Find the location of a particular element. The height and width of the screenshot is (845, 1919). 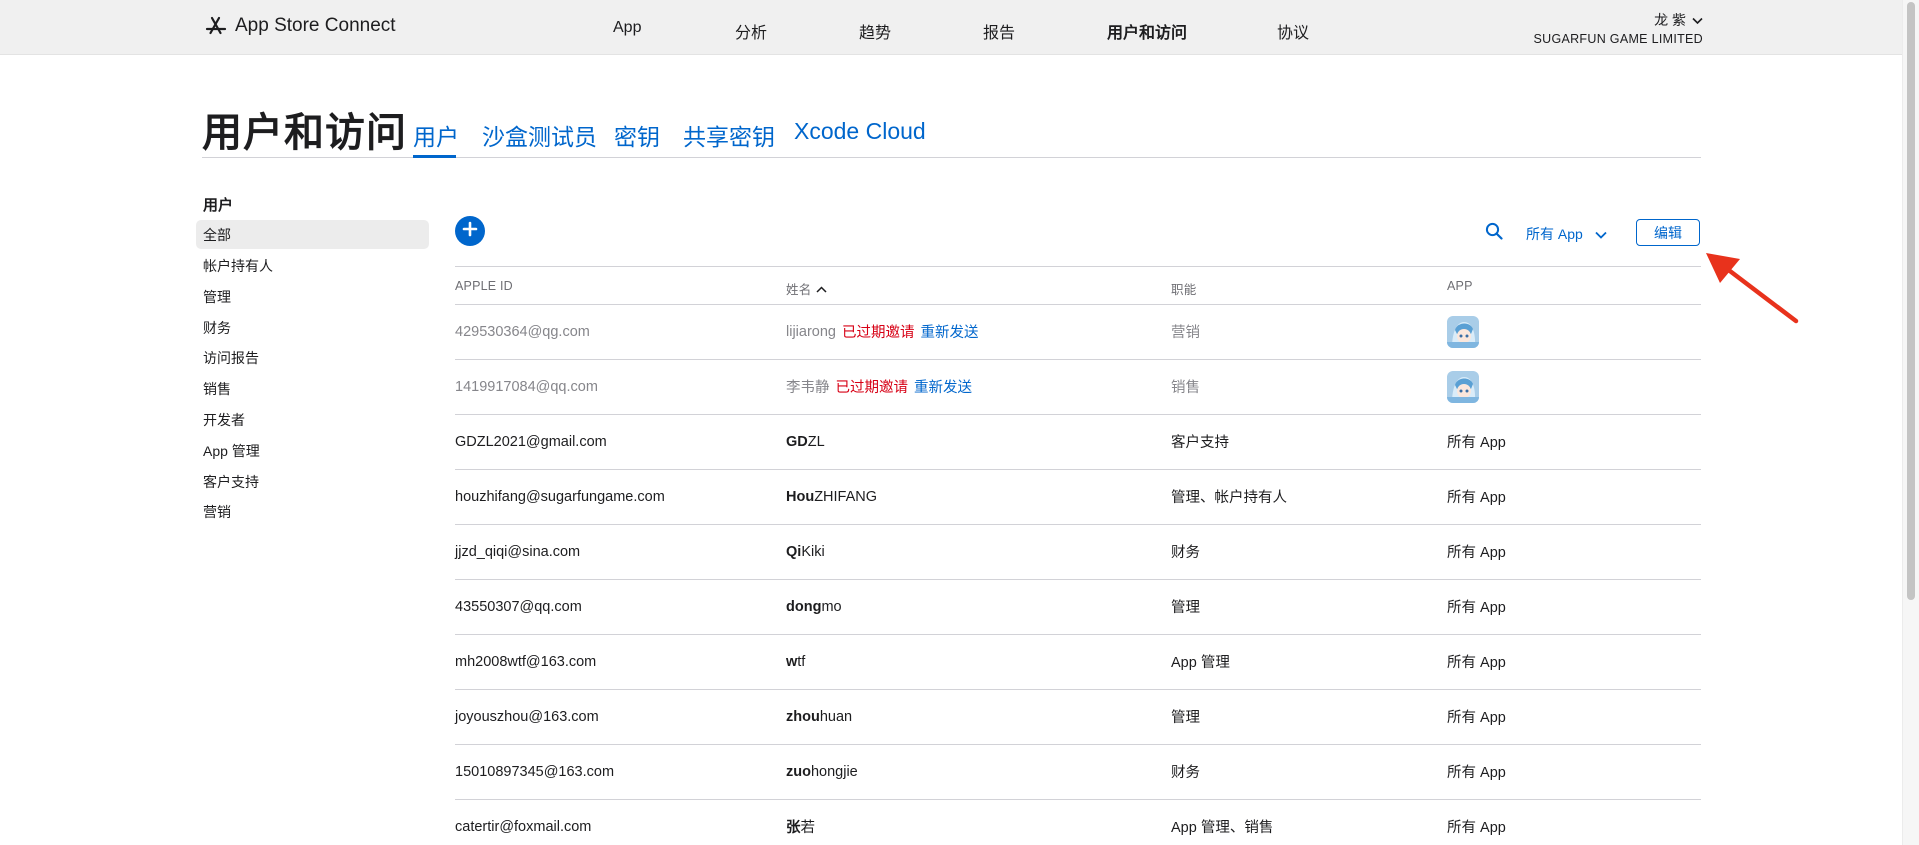

scrollbar-thumb is located at coordinates (1911, 301).